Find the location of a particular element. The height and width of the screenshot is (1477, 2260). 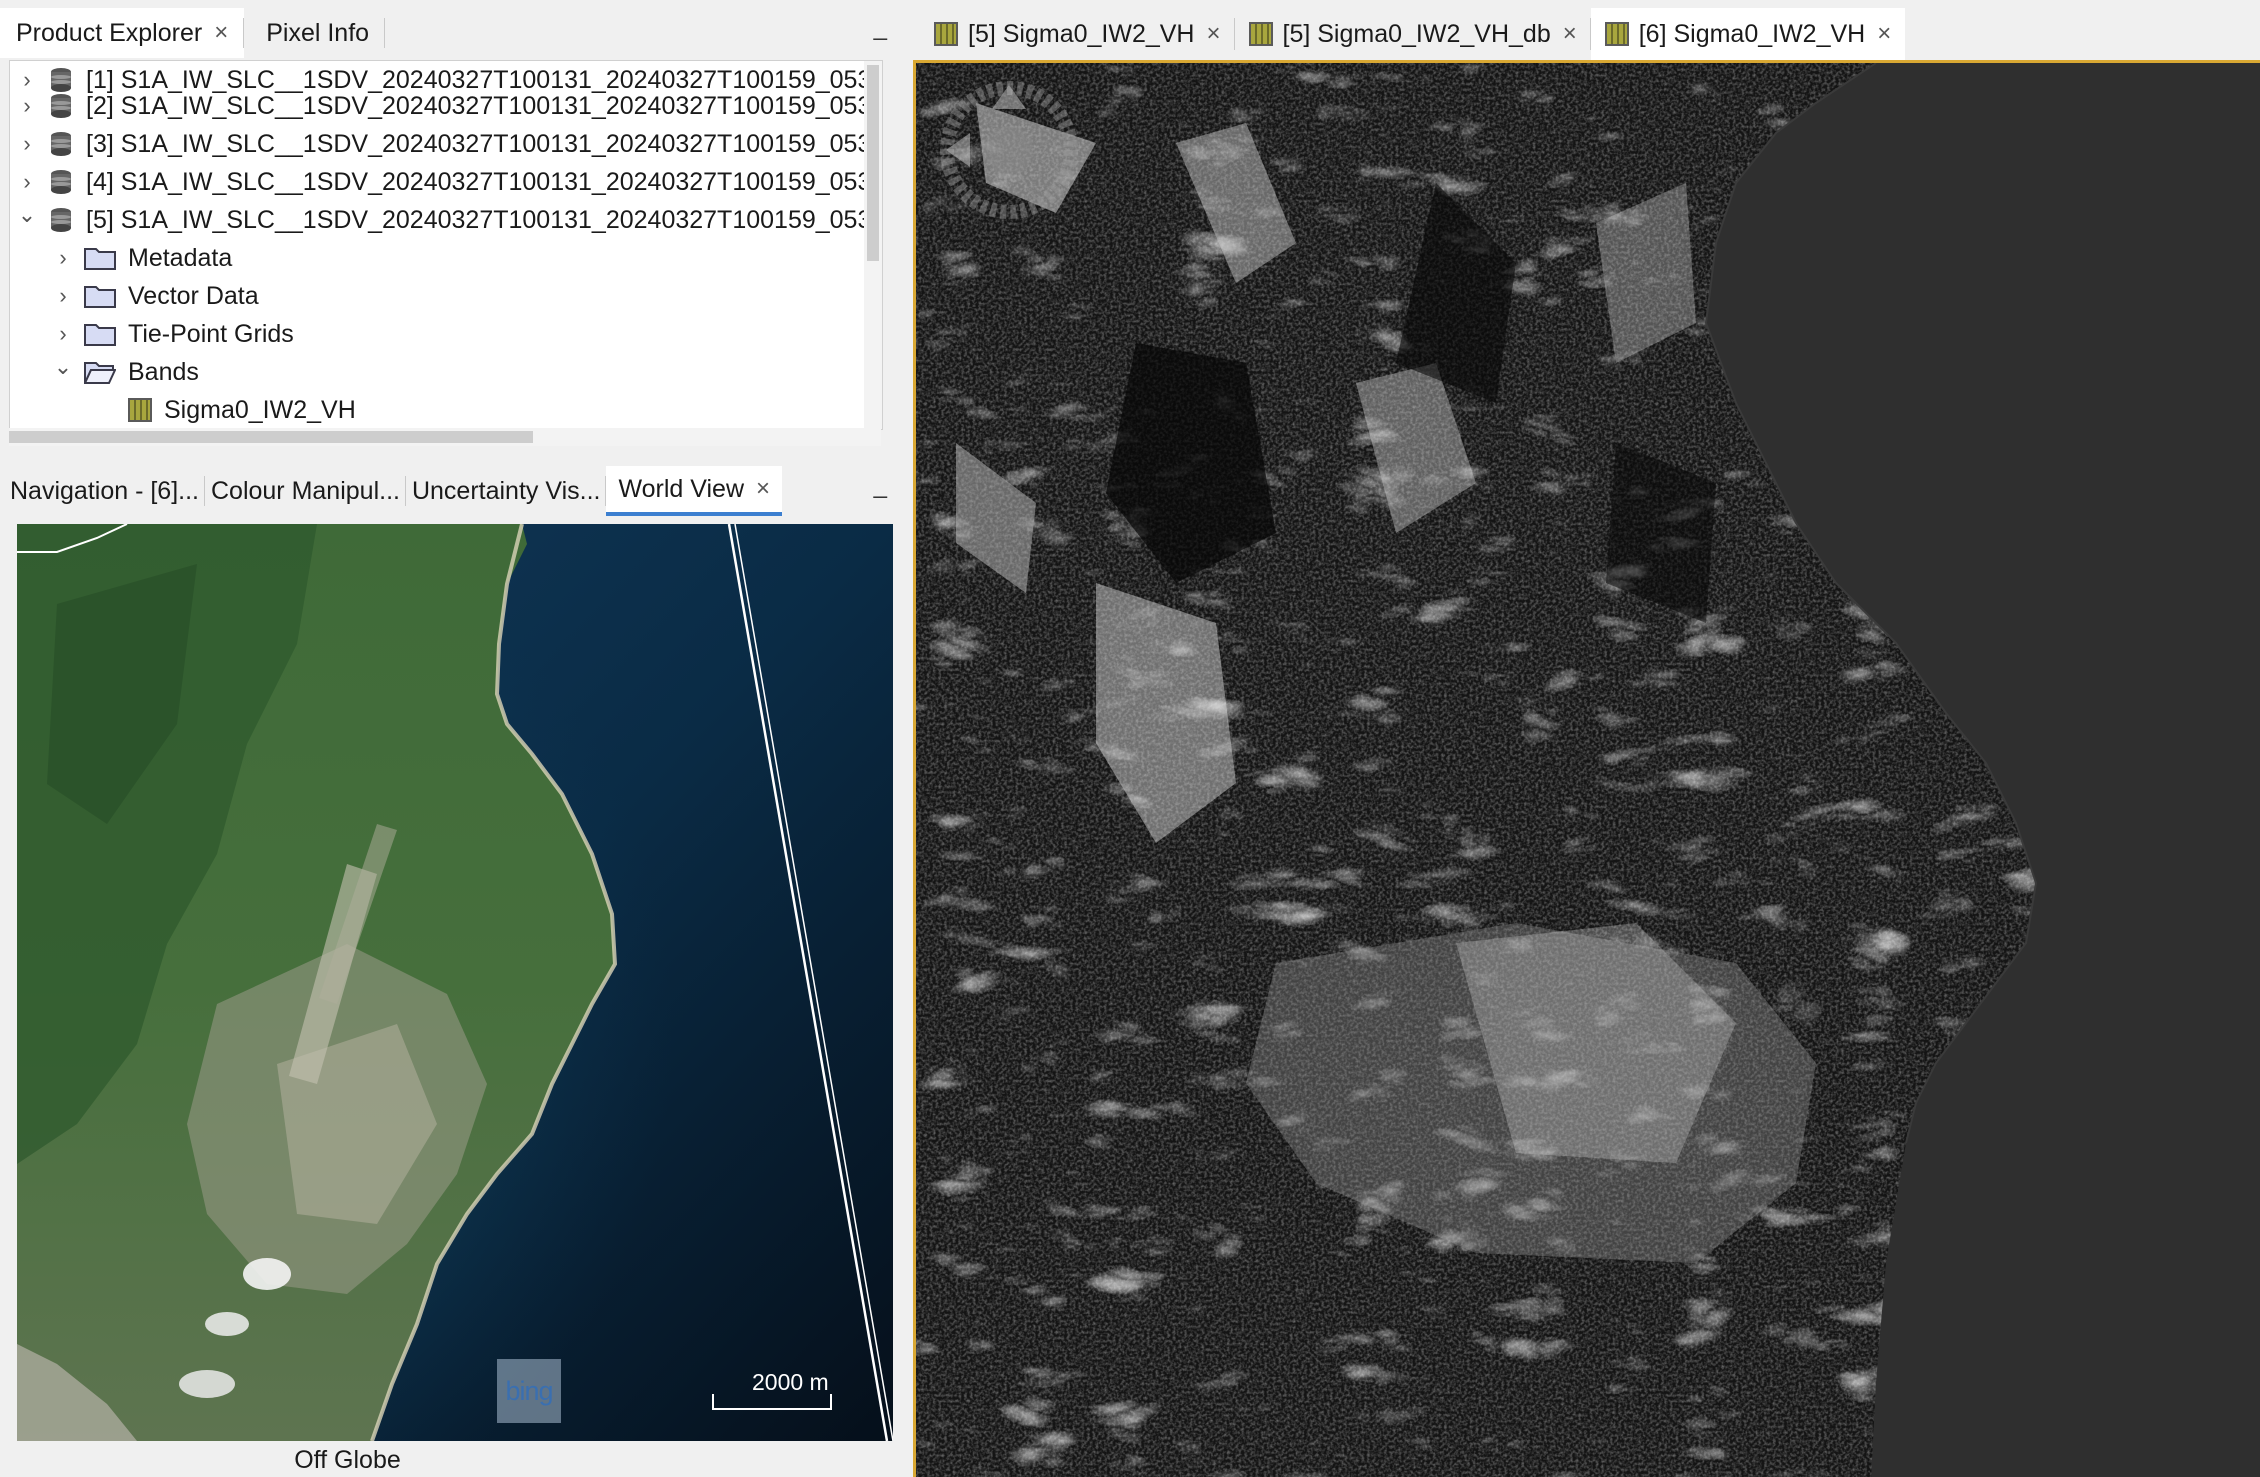

tree-item-label: Vector Data is located at coordinates (193, 295).